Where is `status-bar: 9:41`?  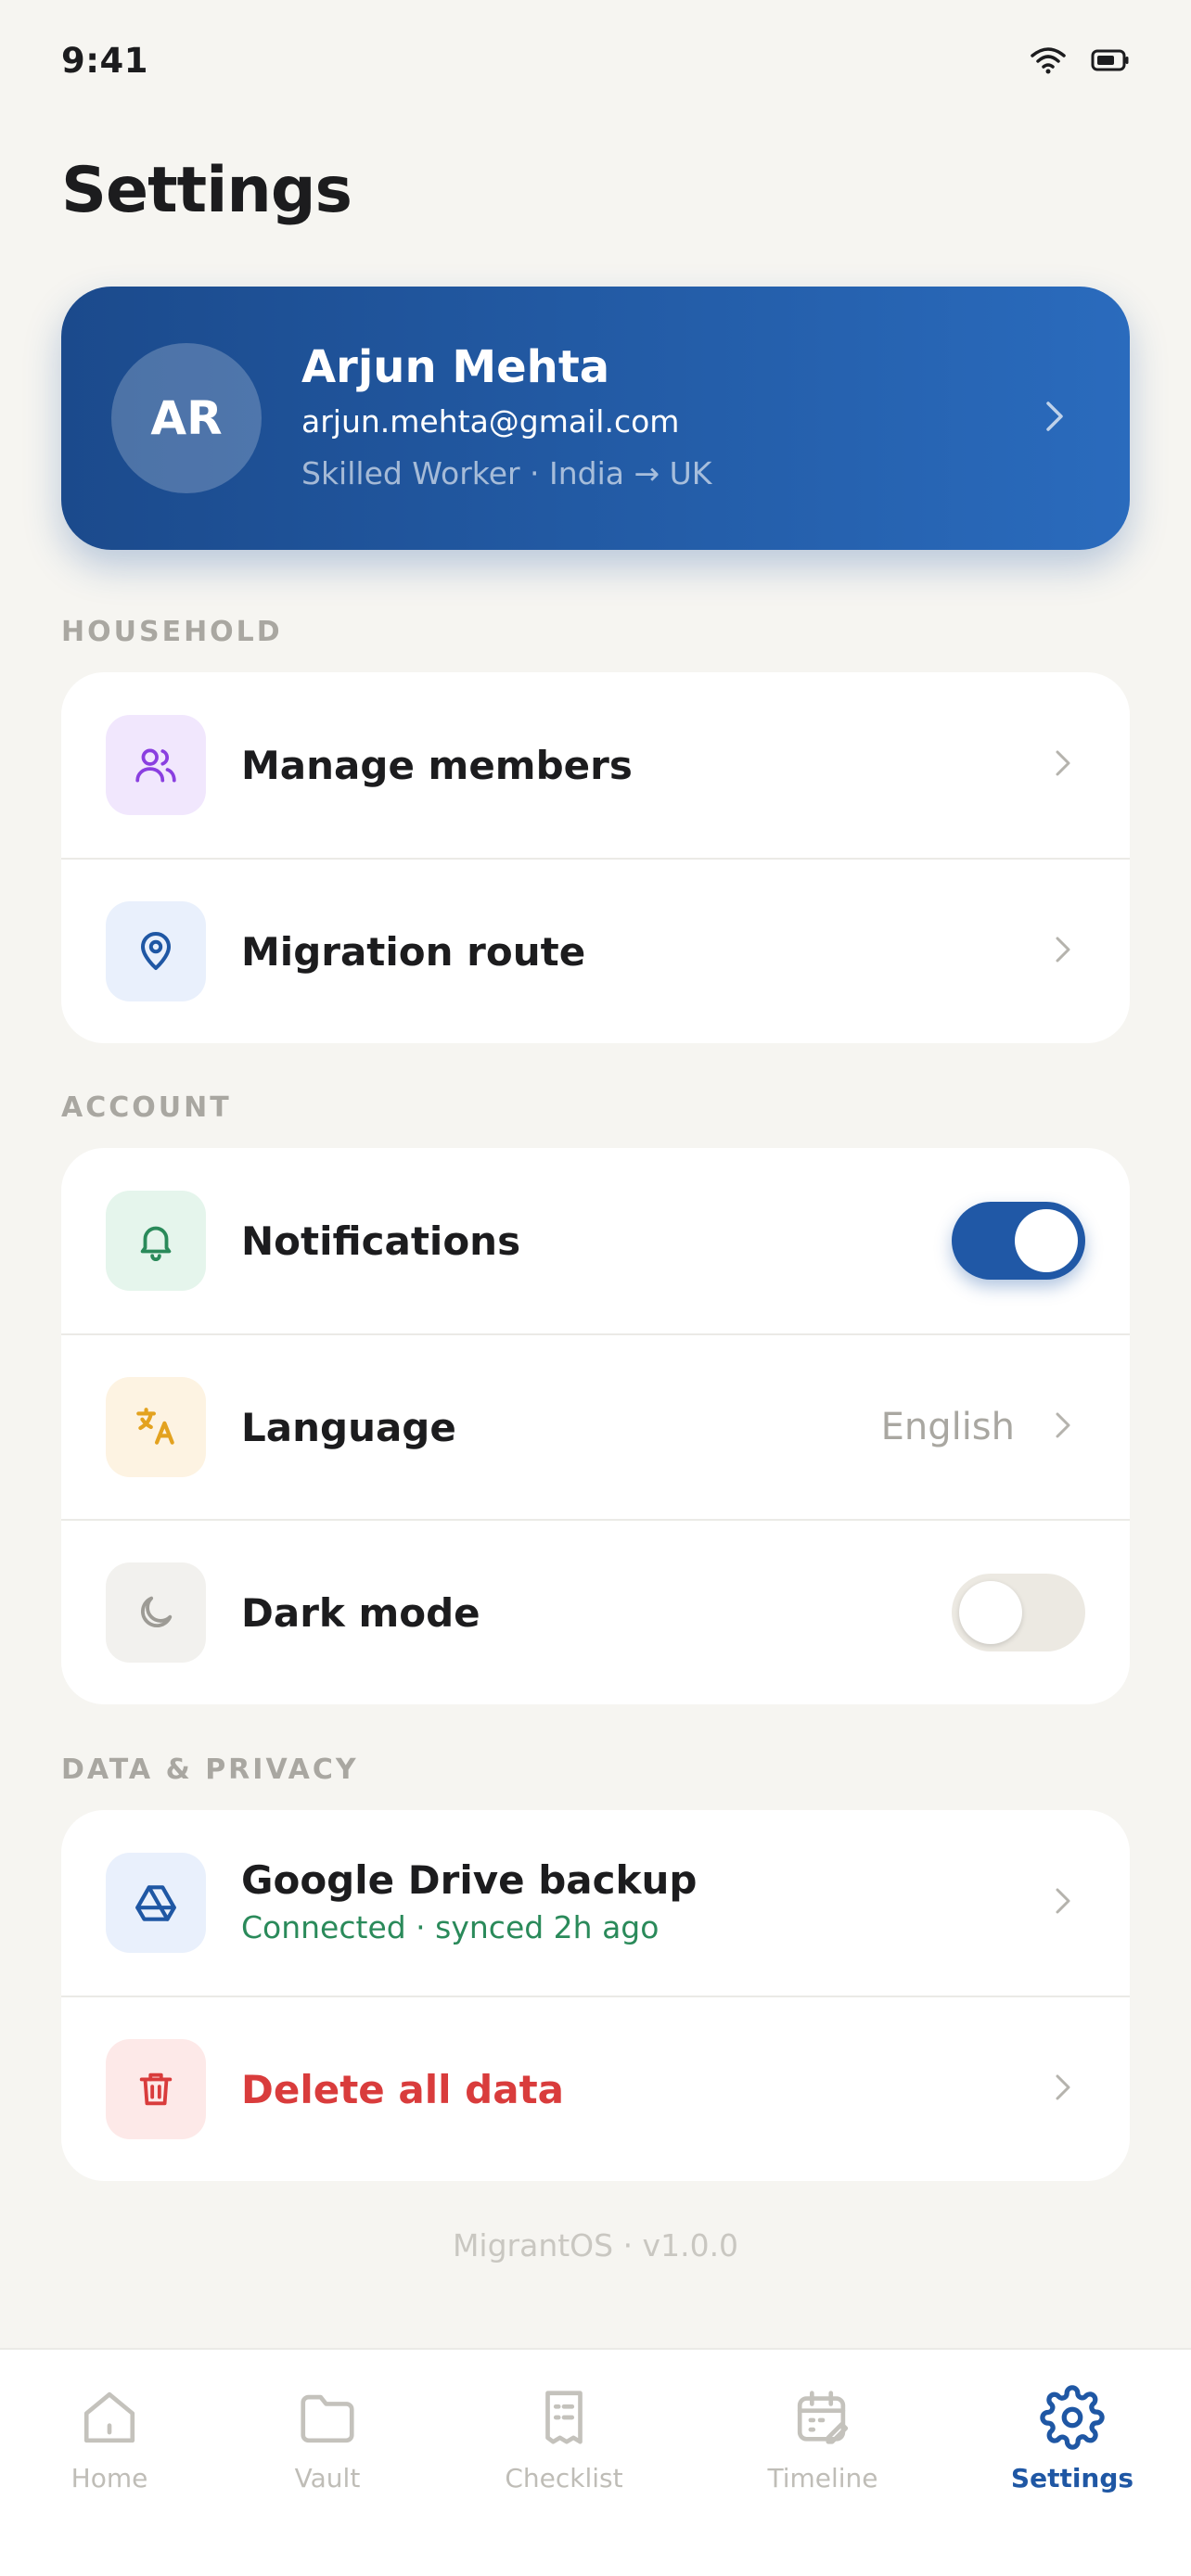
status-bar: 9:41 is located at coordinates (595, 60).